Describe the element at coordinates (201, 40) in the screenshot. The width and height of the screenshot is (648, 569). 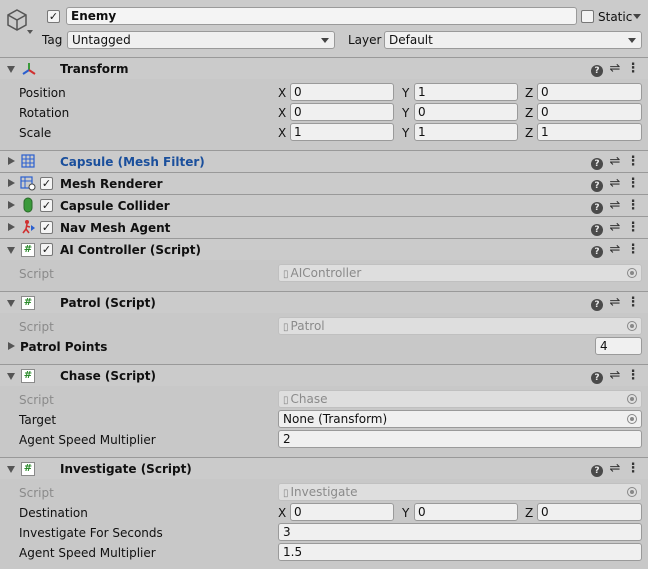
I see `tag-dropdown: Untagged` at that location.